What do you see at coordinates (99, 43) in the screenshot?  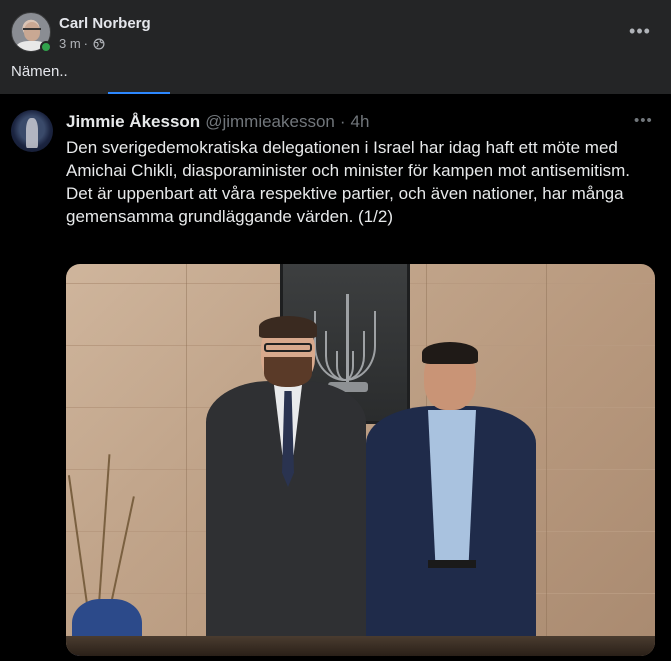 I see `globe-icon` at bounding box center [99, 43].